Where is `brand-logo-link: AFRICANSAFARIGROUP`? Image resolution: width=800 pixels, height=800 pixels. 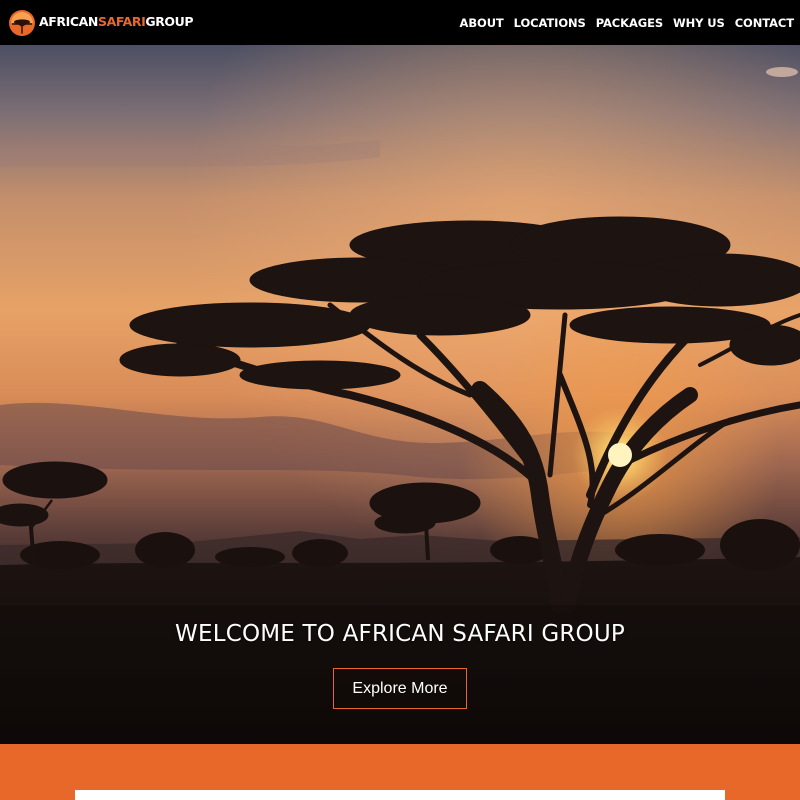
brand-logo-link: AFRICANSAFARIGROUP is located at coordinates (101, 23).